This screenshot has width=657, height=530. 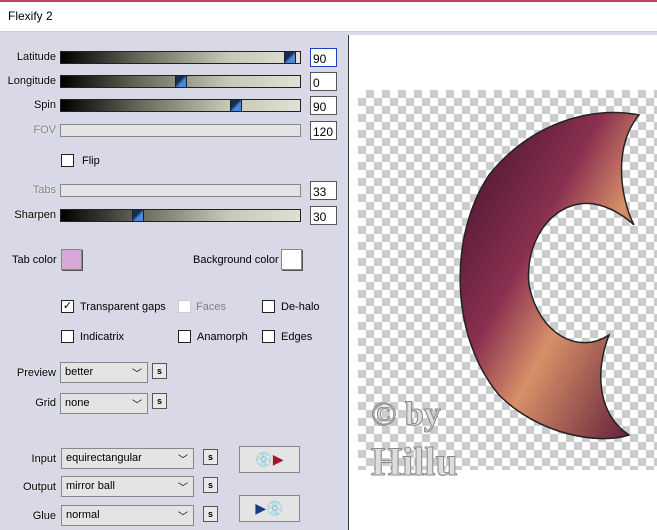 I want to click on preview-select: better ﹀, so click(x=104, y=372).